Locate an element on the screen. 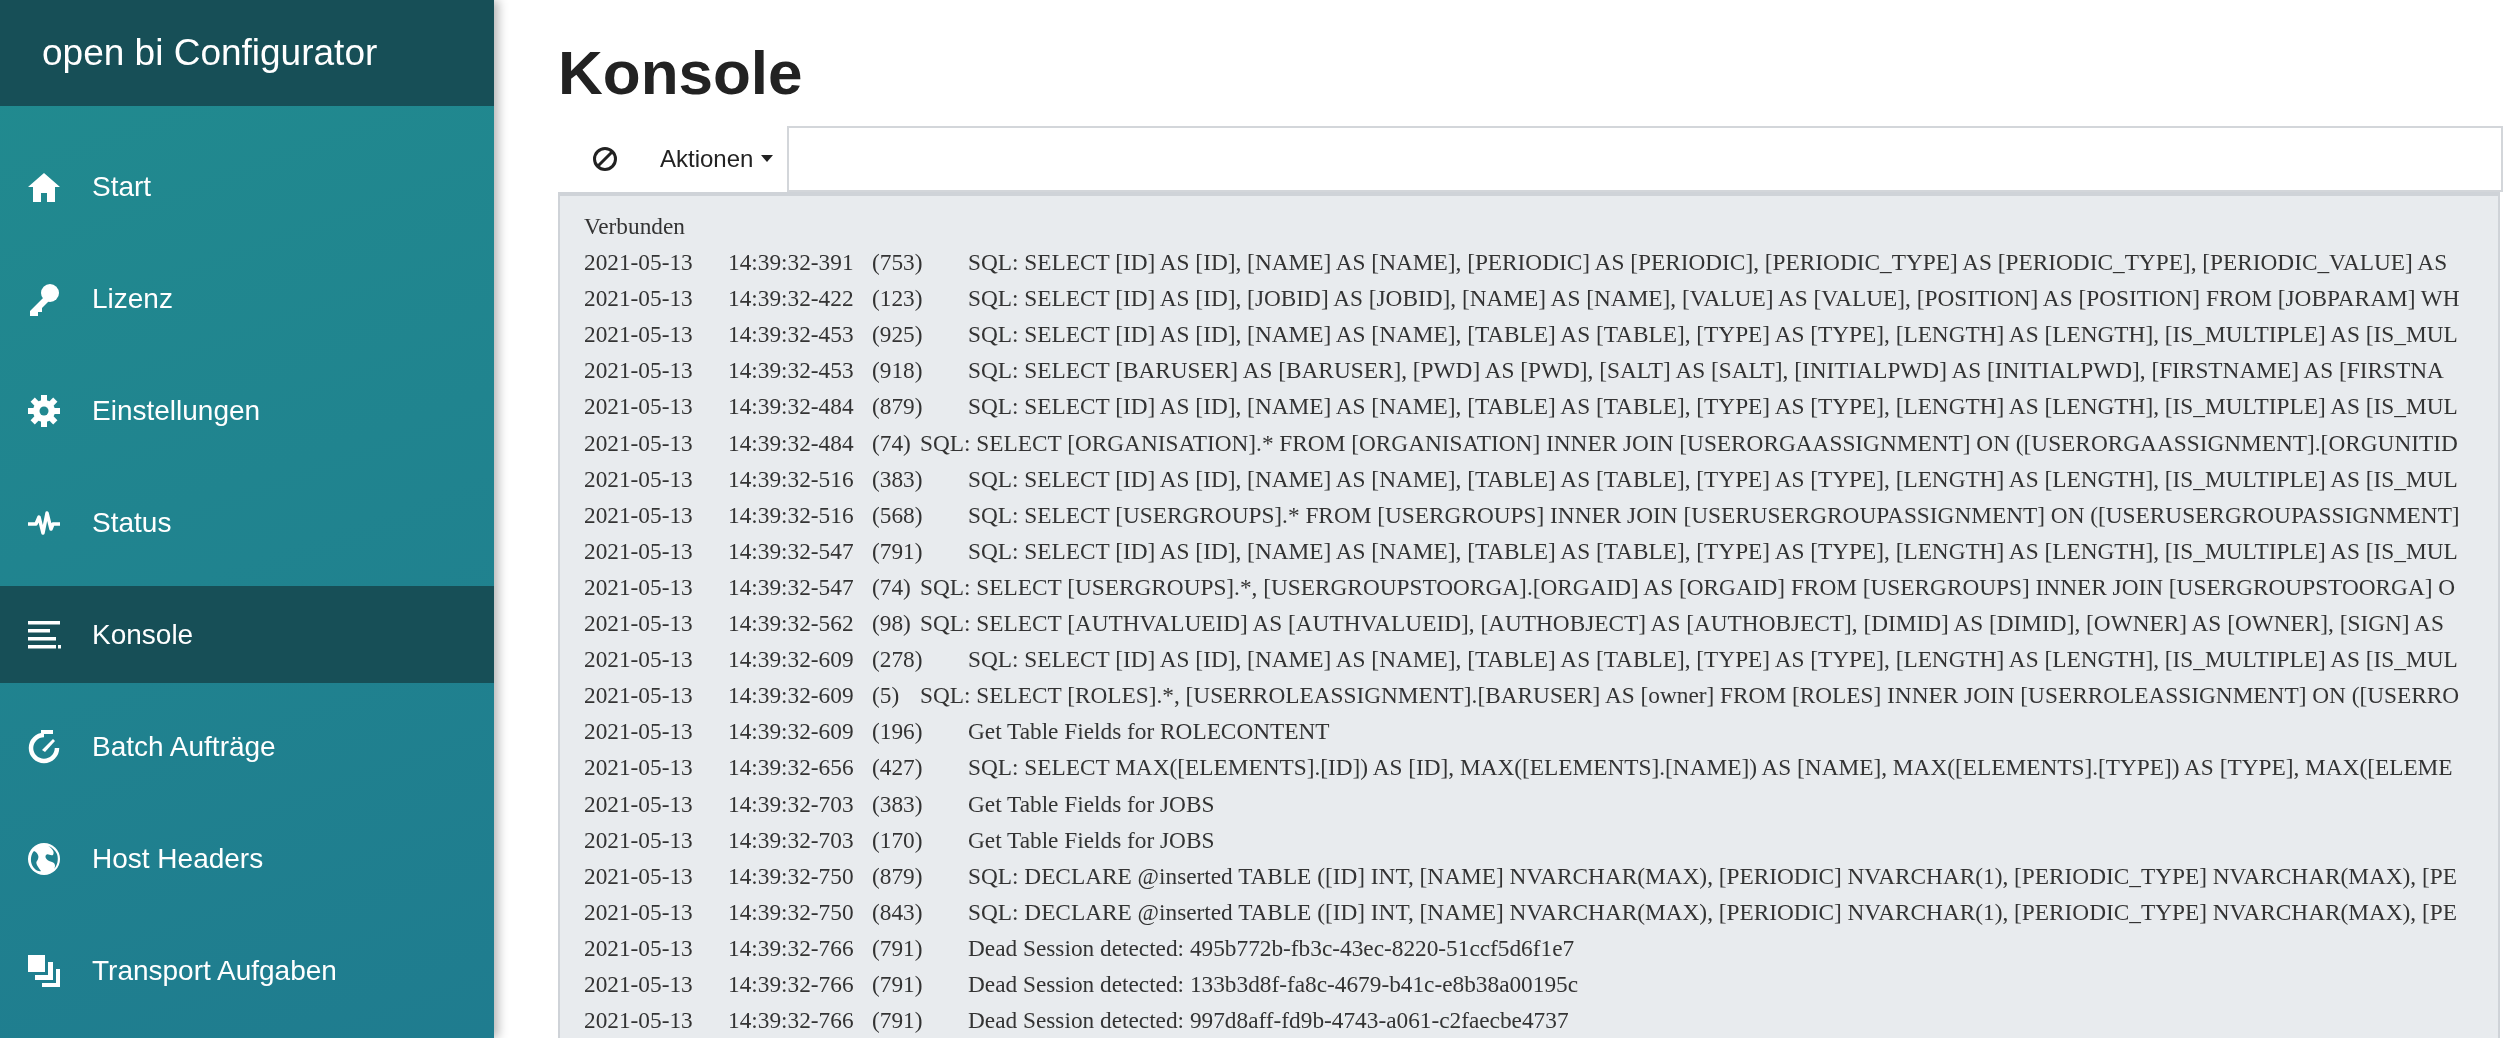 The width and height of the screenshot is (2512, 1038). log-message: SQL: SELECT [USERGROUPS].* FROM [USERGROUPS] INNER JOIN [USERUSERGROUPASSIGNMENT] ON ([USERUSERGROUPASSIGNMENT] is located at coordinates (1714, 514).